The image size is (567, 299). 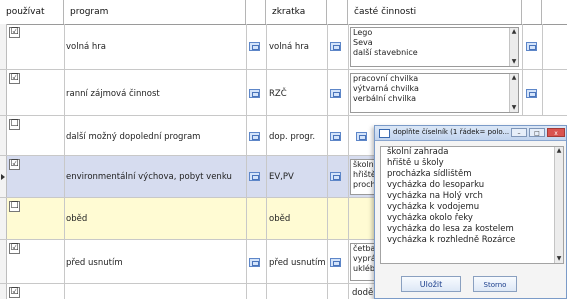 What do you see at coordinates (435, 12) in the screenshot?
I see `header-caste-cinnosti: časté činnosti` at bounding box center [435, 12].